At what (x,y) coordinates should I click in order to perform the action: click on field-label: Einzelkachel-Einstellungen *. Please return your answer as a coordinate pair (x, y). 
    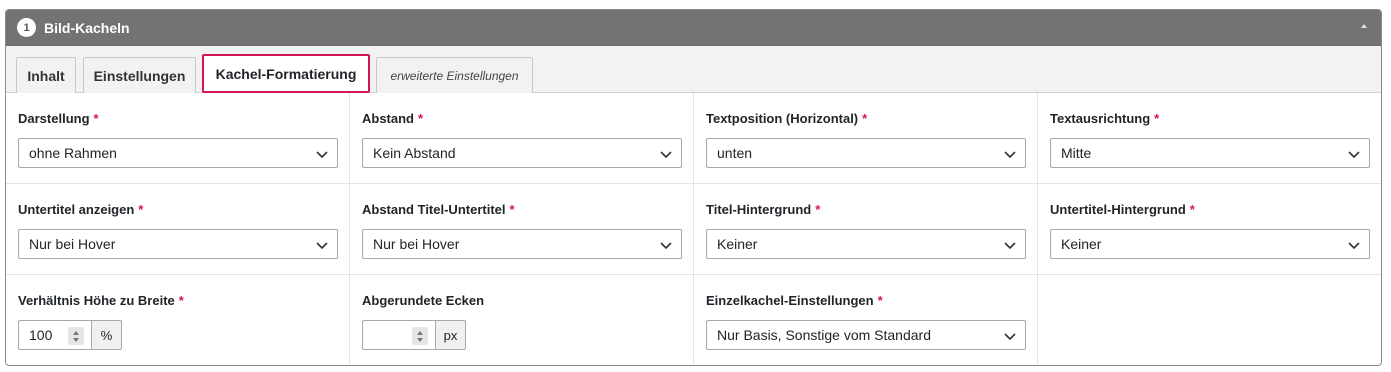
    Looking at the image, I should click on (794, 300).